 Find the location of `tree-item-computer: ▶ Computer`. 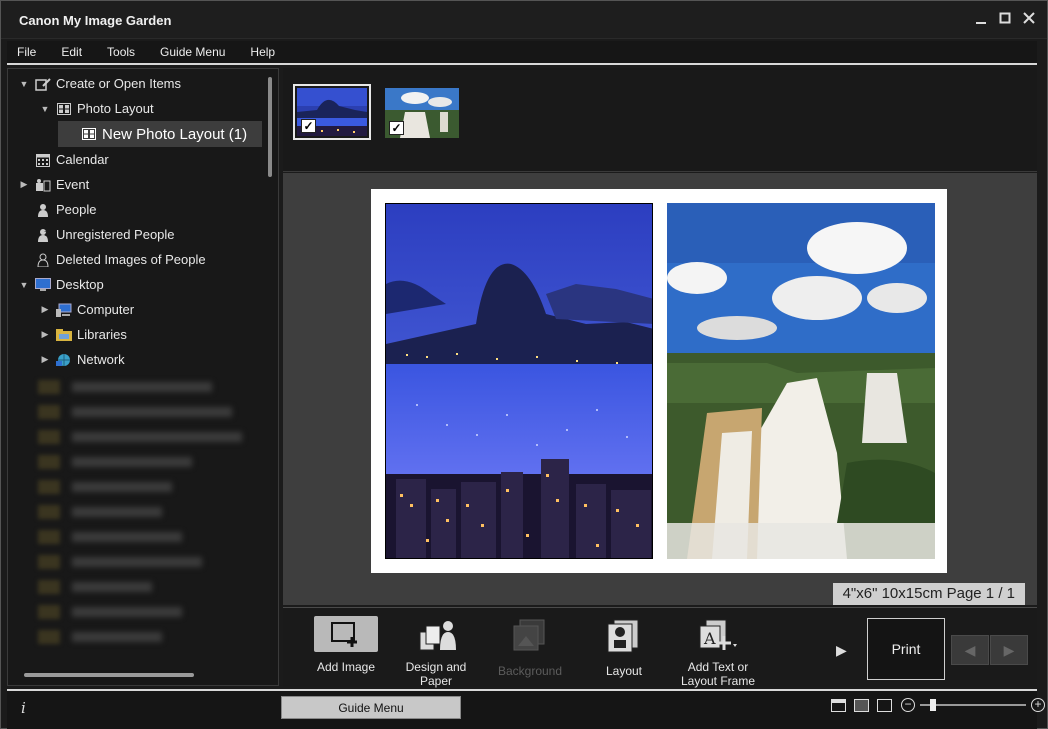

tree-item-computer: ▶ Computer is located at coordinates (137, 309).